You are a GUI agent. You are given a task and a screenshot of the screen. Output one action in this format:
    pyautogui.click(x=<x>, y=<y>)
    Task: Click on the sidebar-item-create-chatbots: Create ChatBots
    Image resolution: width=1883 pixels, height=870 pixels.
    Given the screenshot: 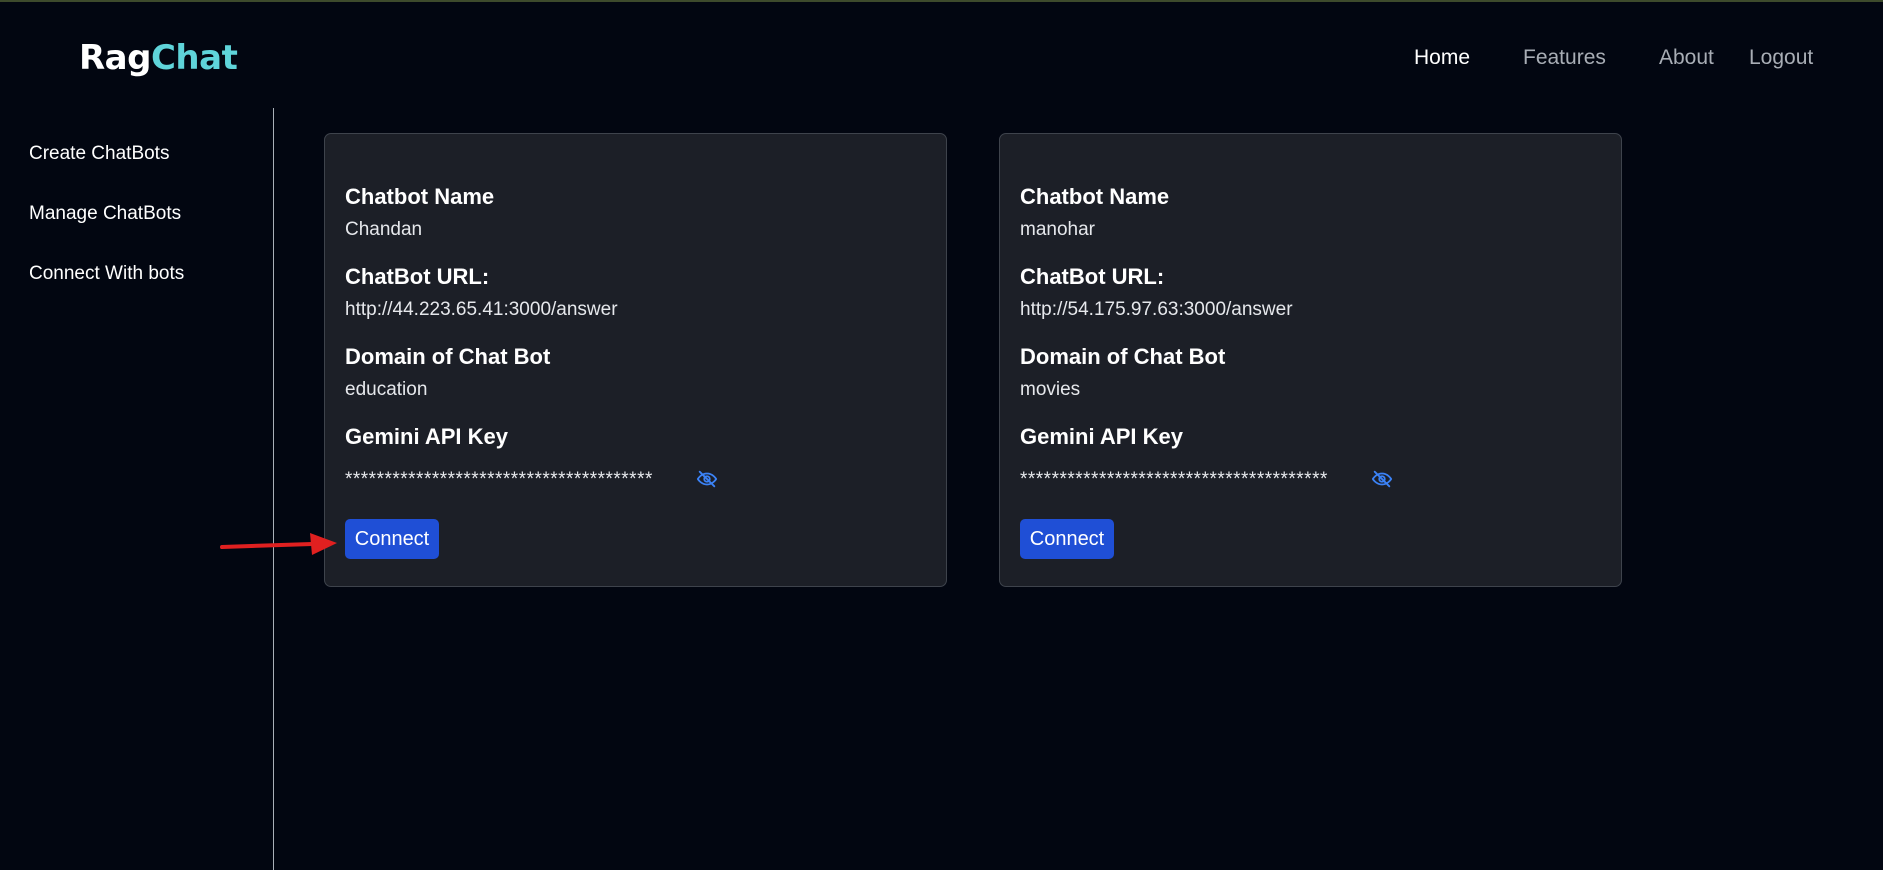 What is the action you would take?
    pyautogui.click(x=99, y=154)
    